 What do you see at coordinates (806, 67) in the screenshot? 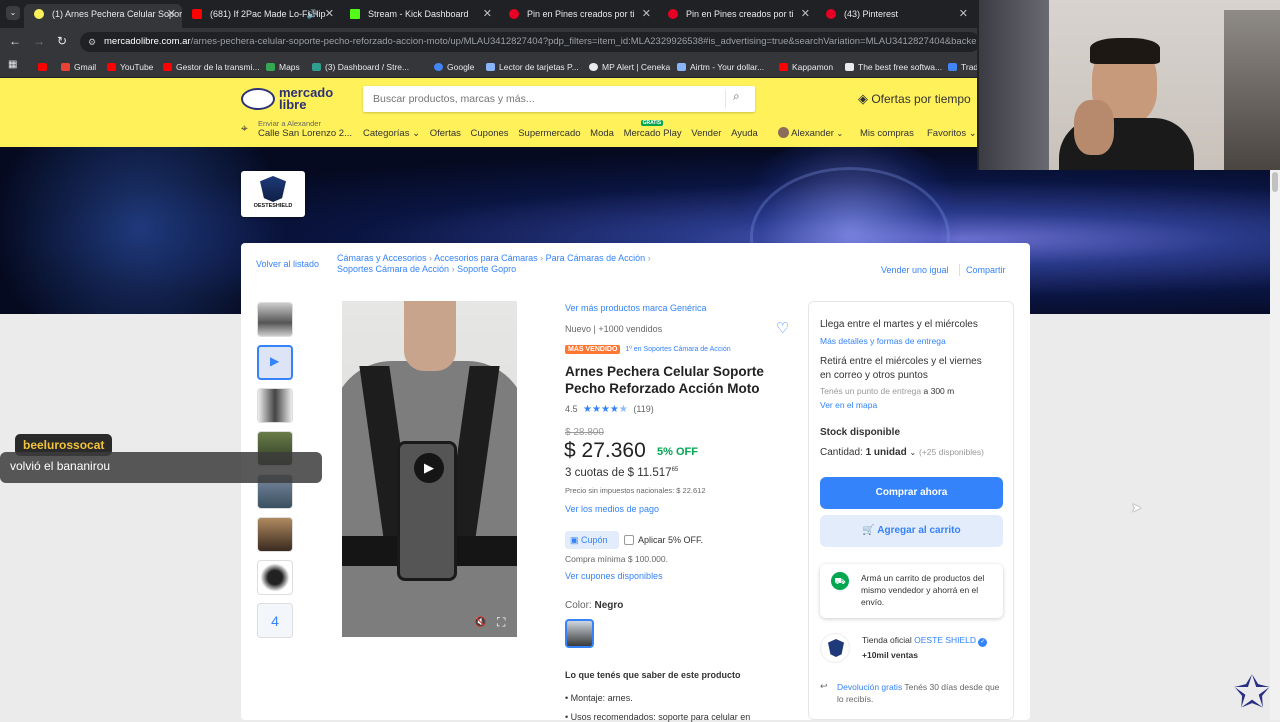
I see `bookmark-kappamon: Kappamon` at bounding box center [806, 67].